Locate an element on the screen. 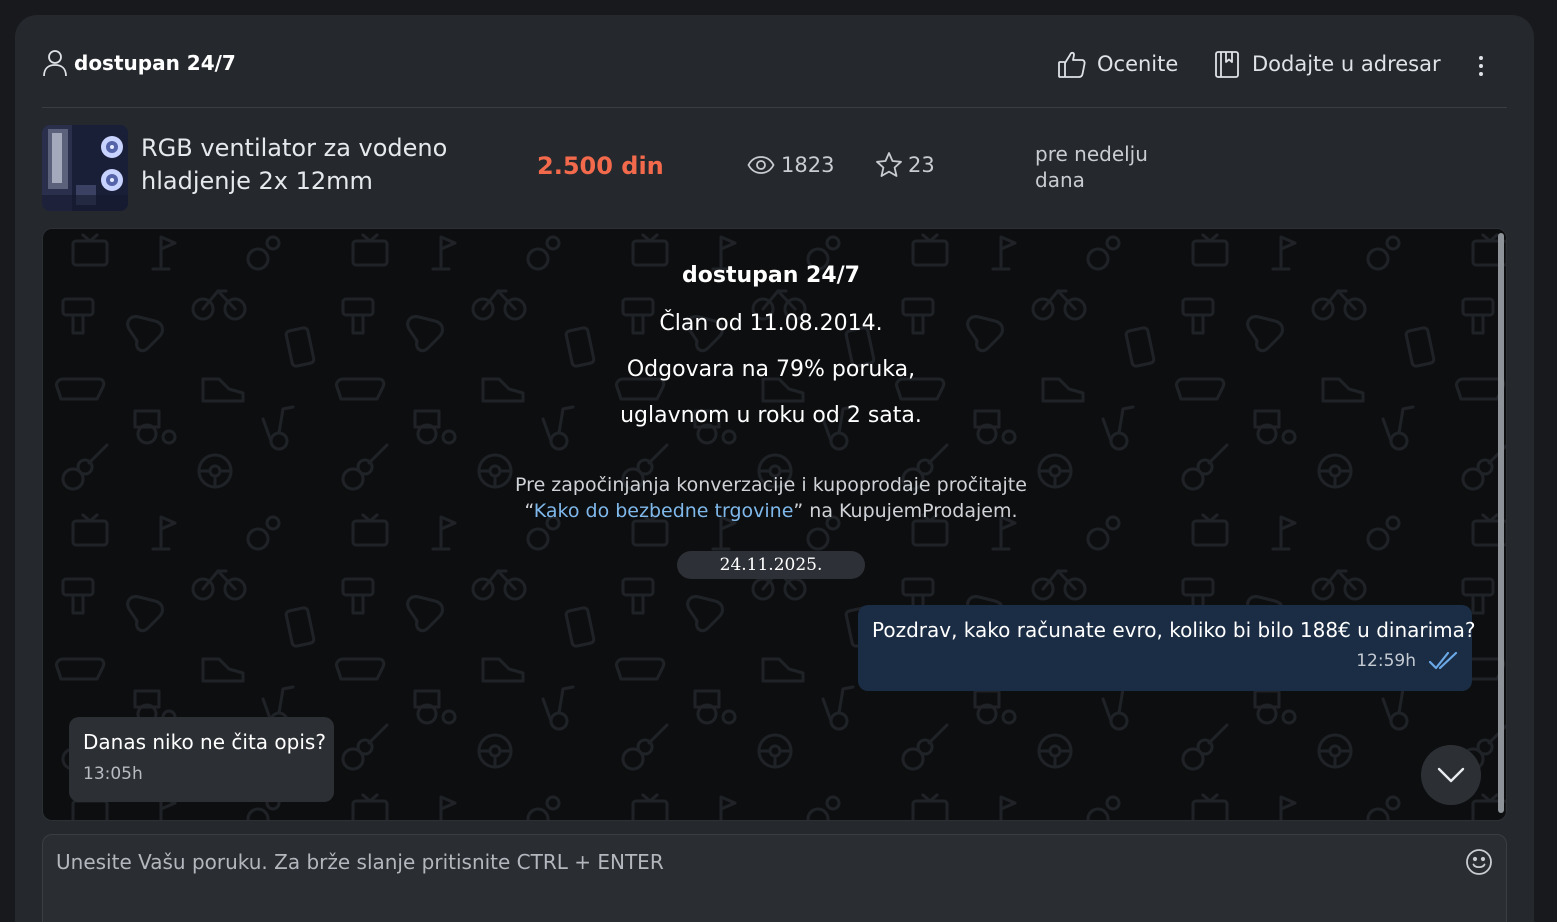 The width and height of the screenshot is (1557, 922). eye-icon is located at coordinates (761, 165).